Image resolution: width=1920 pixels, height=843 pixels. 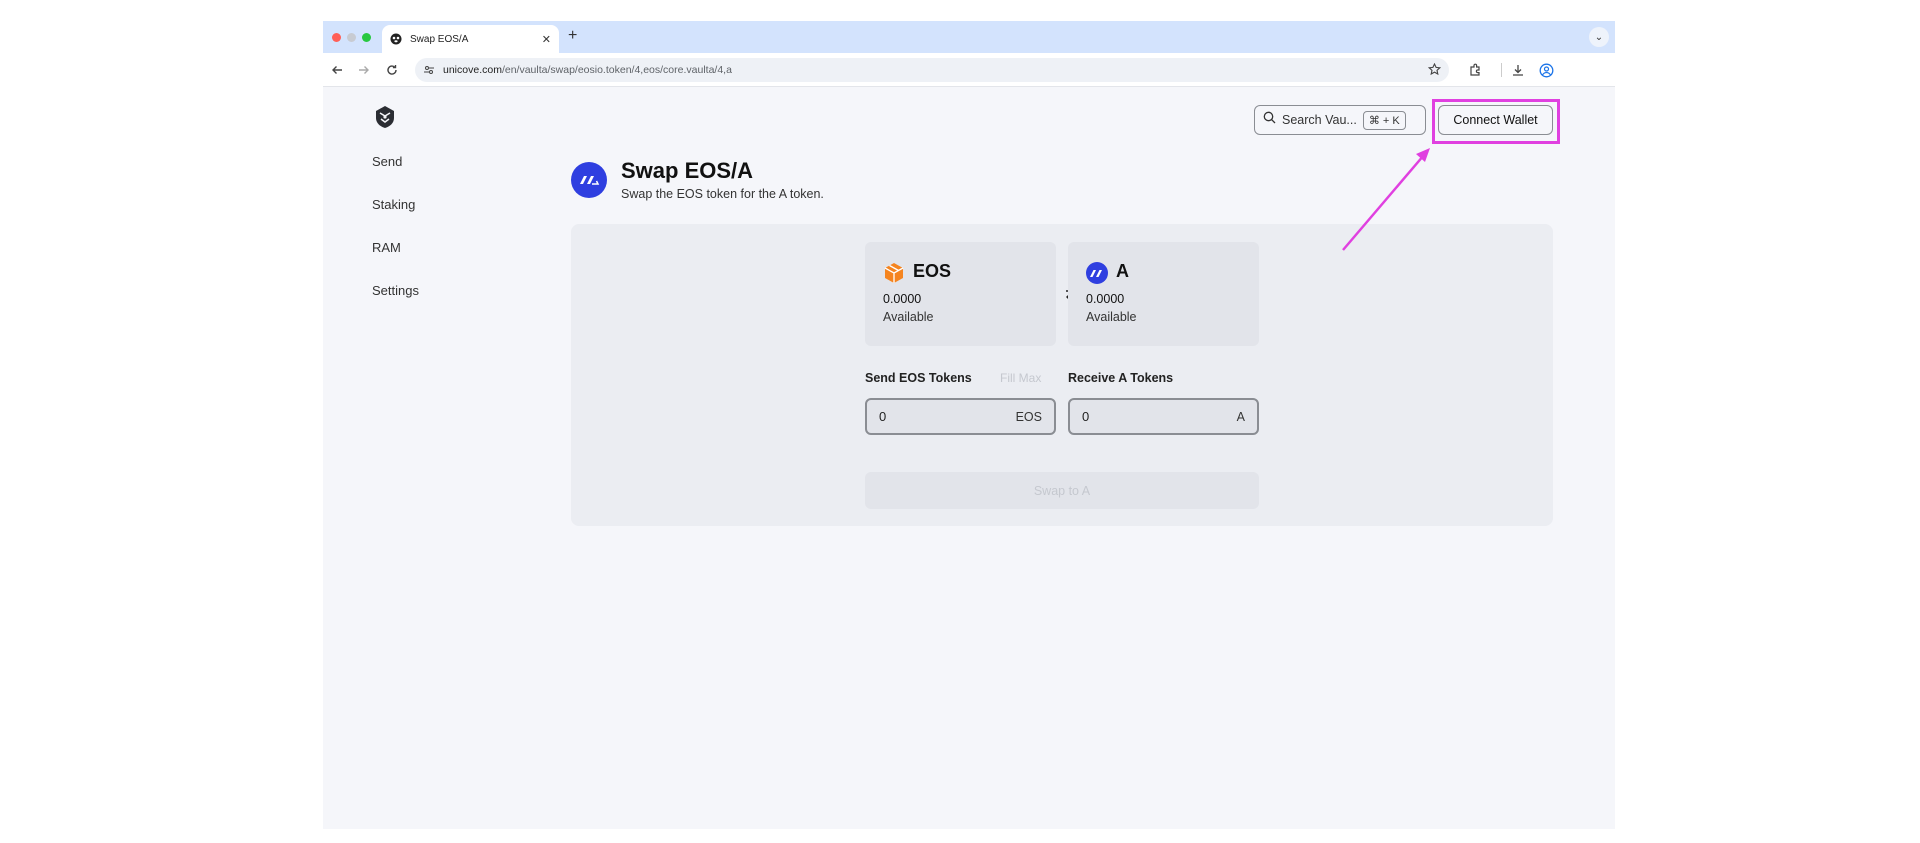 What do you see at coordinates (1105, 299) in the screenshot?
I see `to-token-balance: 0.0000` at bounding box center [1105, 299].